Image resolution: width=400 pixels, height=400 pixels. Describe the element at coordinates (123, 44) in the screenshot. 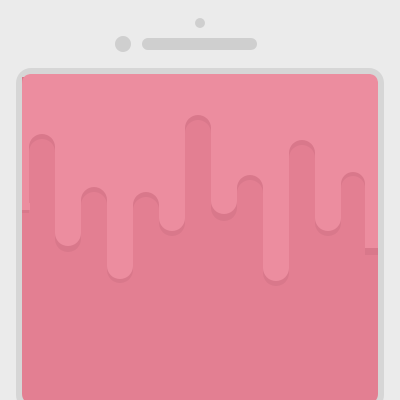

I see `front-sensor-dot` at that location.